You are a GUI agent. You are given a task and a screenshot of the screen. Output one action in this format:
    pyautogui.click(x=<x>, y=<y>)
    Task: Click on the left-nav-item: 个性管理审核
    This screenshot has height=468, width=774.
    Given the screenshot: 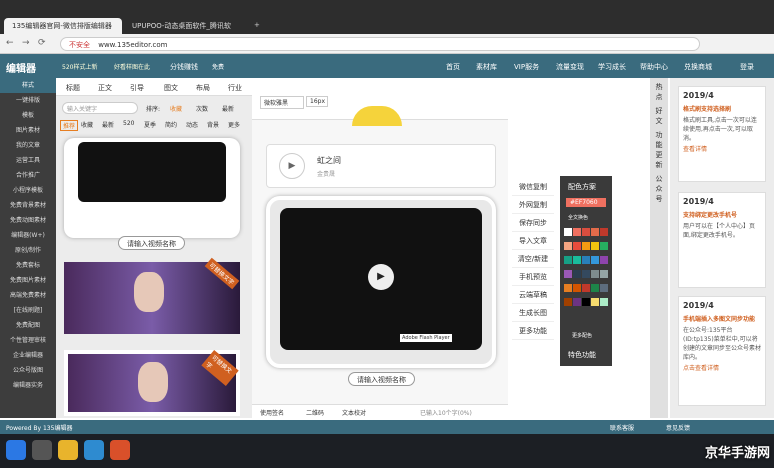 What is the action you would take?
    pyautogui.click(x=28, y=340)
    